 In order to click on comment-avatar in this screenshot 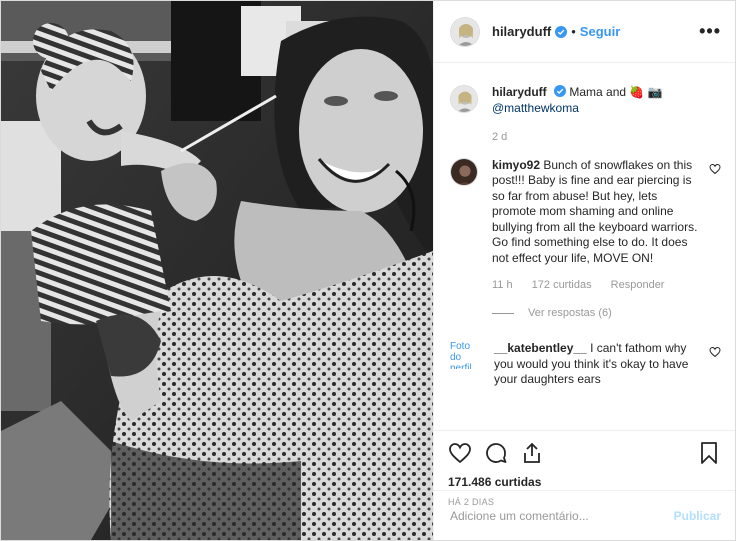, I will do `click(464, 171)`.